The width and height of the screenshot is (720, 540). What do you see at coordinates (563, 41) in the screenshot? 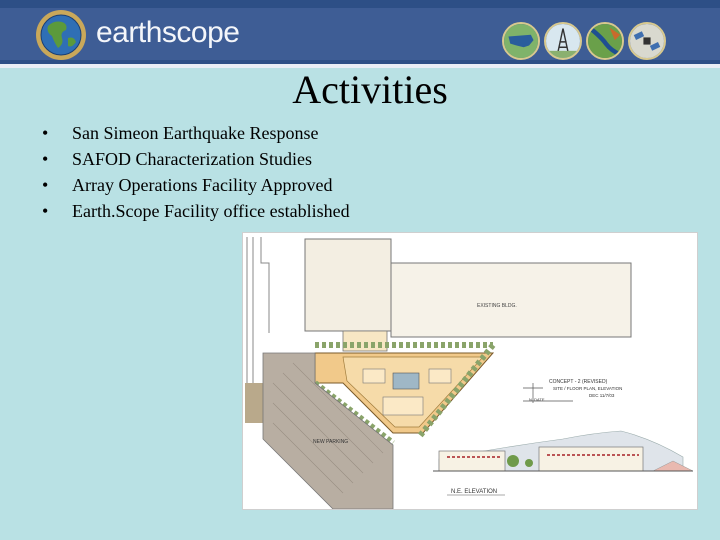
I see `drill-rig-icon` at bounding box center [563, 41].